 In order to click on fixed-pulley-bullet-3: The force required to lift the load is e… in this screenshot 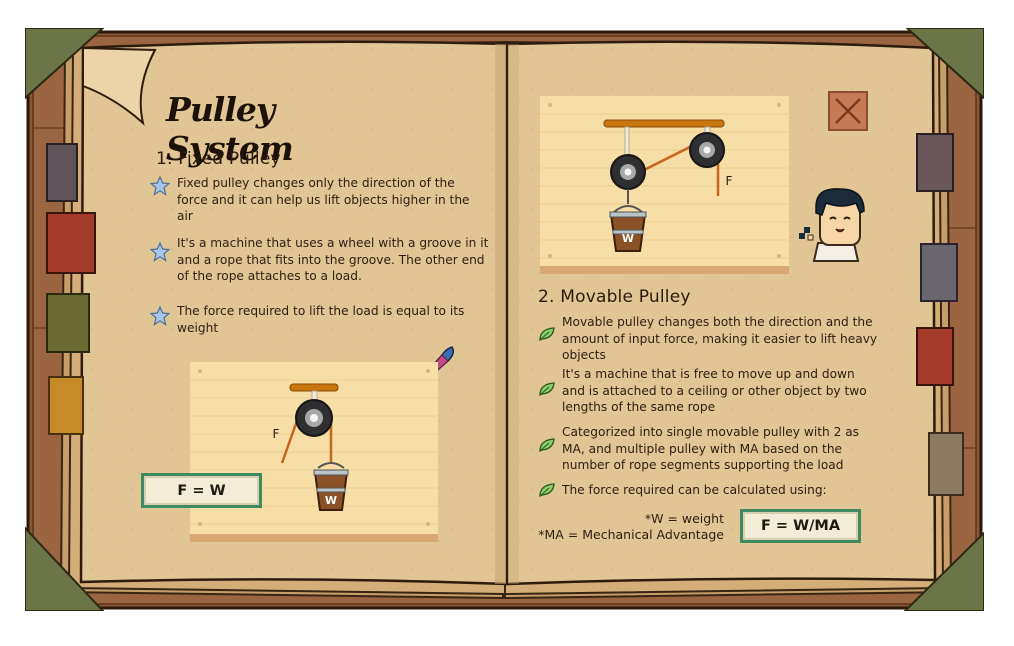, I will do `click(321, 319)`.